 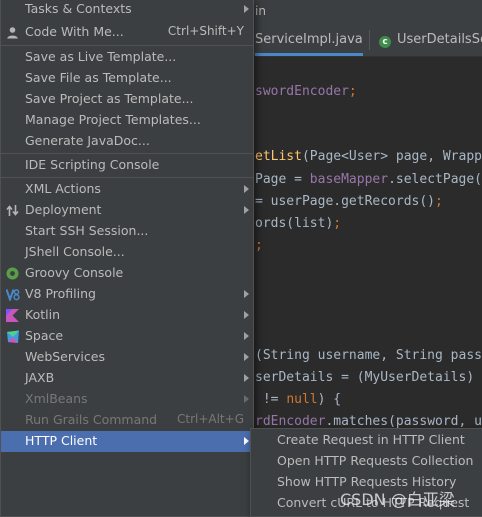 What do you see at coordinates (127, 357) in the screenshot?
I see `menu-item-webservices: WebServices` at bounding box center [127, 357].